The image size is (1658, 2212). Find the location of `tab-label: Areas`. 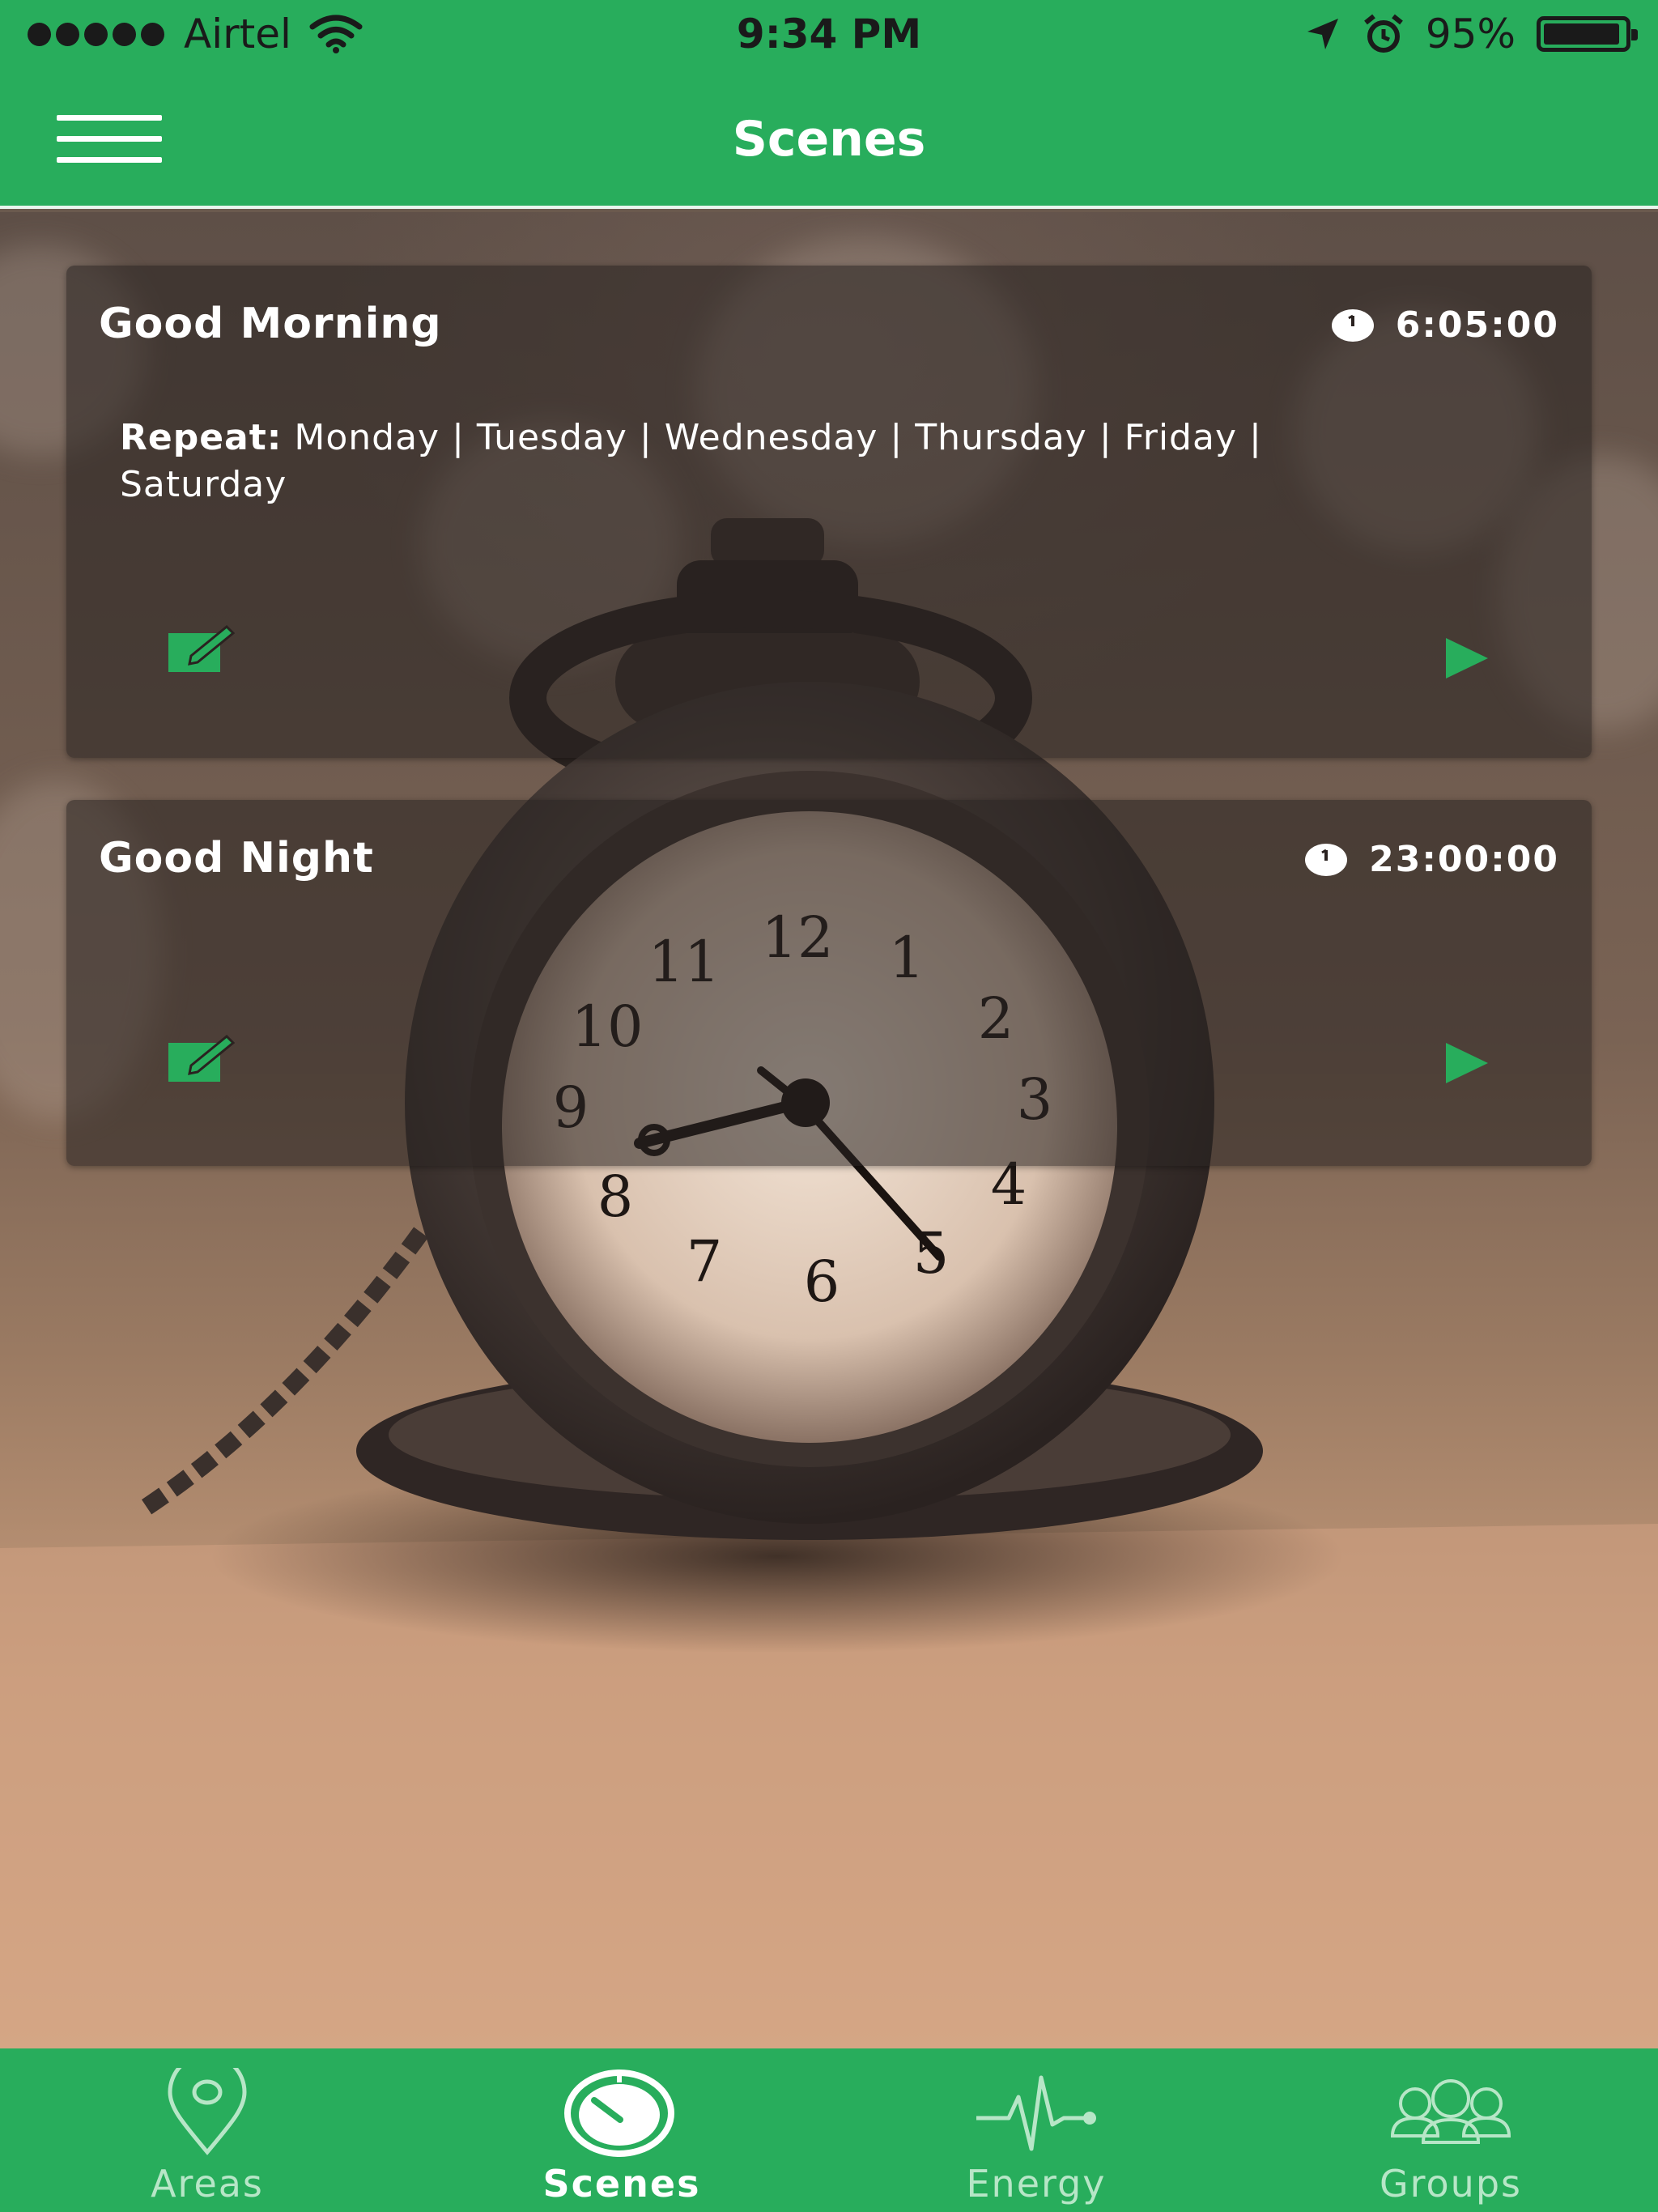

tab-label: Areas is located at coordinates (207, 2184).